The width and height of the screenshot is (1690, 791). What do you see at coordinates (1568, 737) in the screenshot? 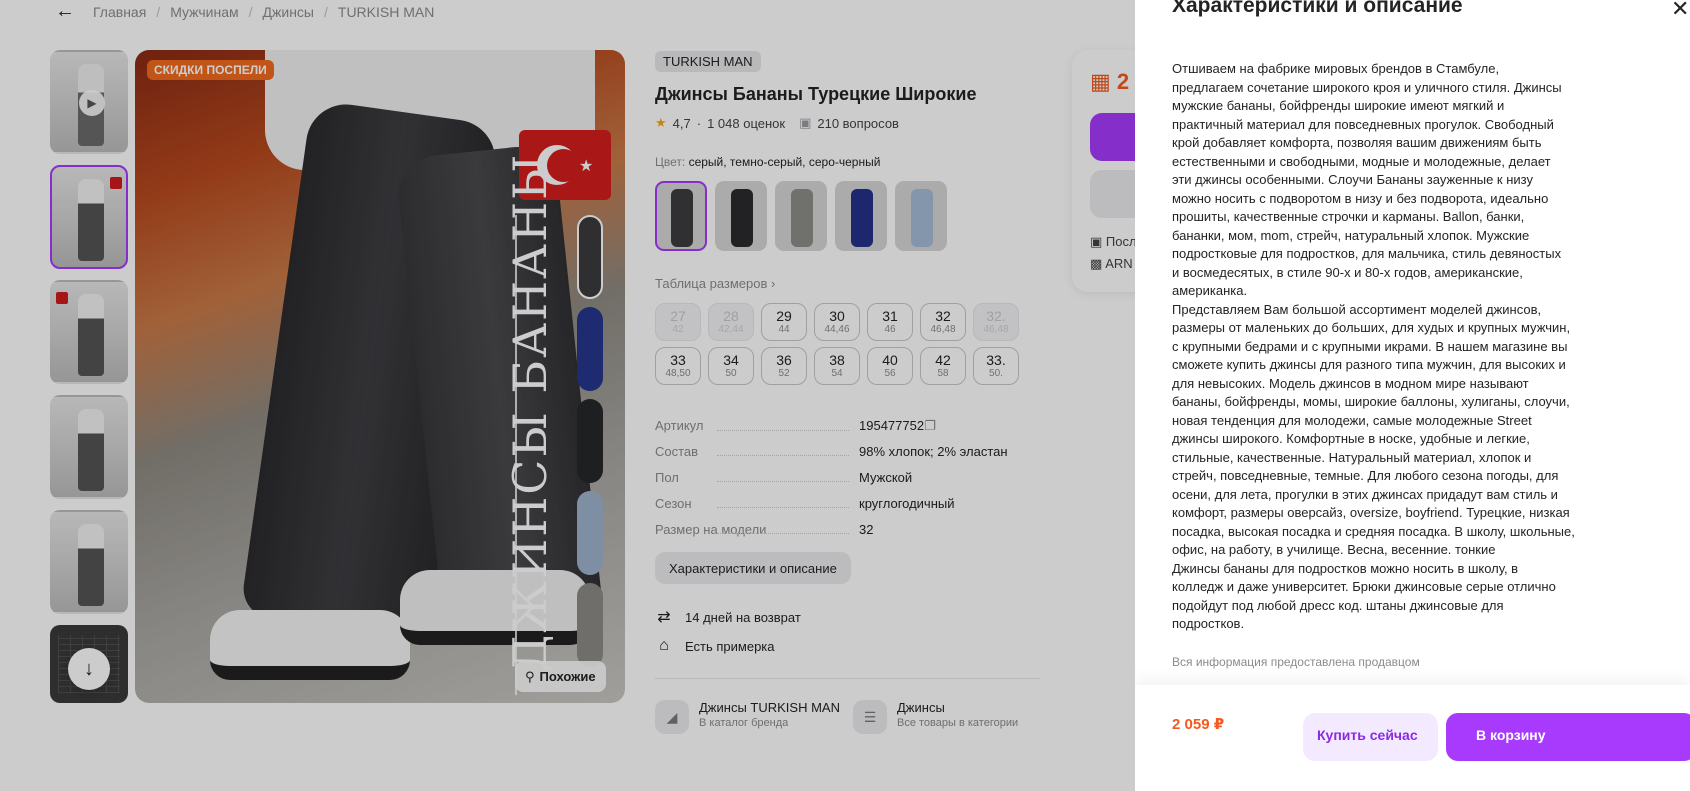
I see `add-to-cart-button: В корзину` at bounding box center [1568, 737].